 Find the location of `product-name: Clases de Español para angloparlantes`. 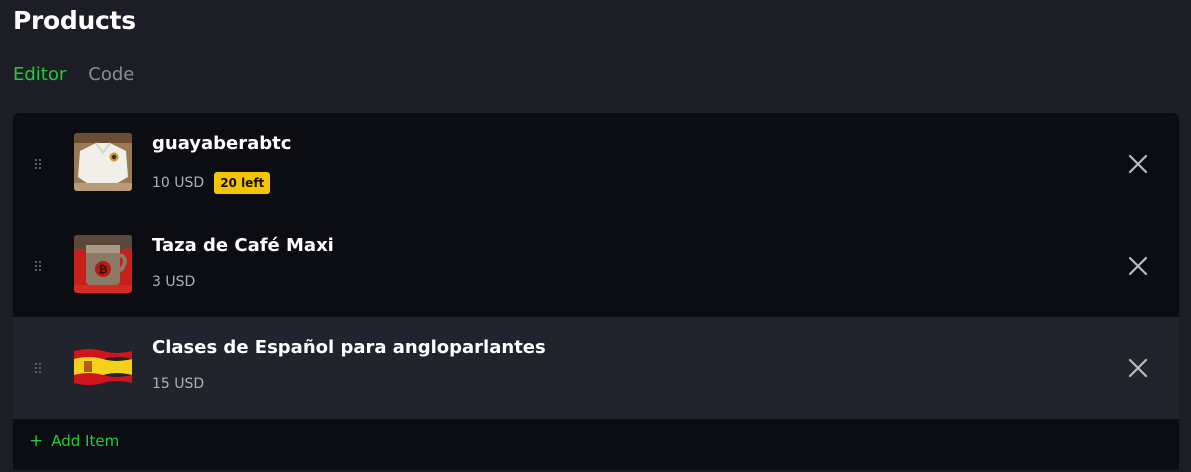

product-name: Clases de Español para angloparlantes is located at coordinates (349, 347).